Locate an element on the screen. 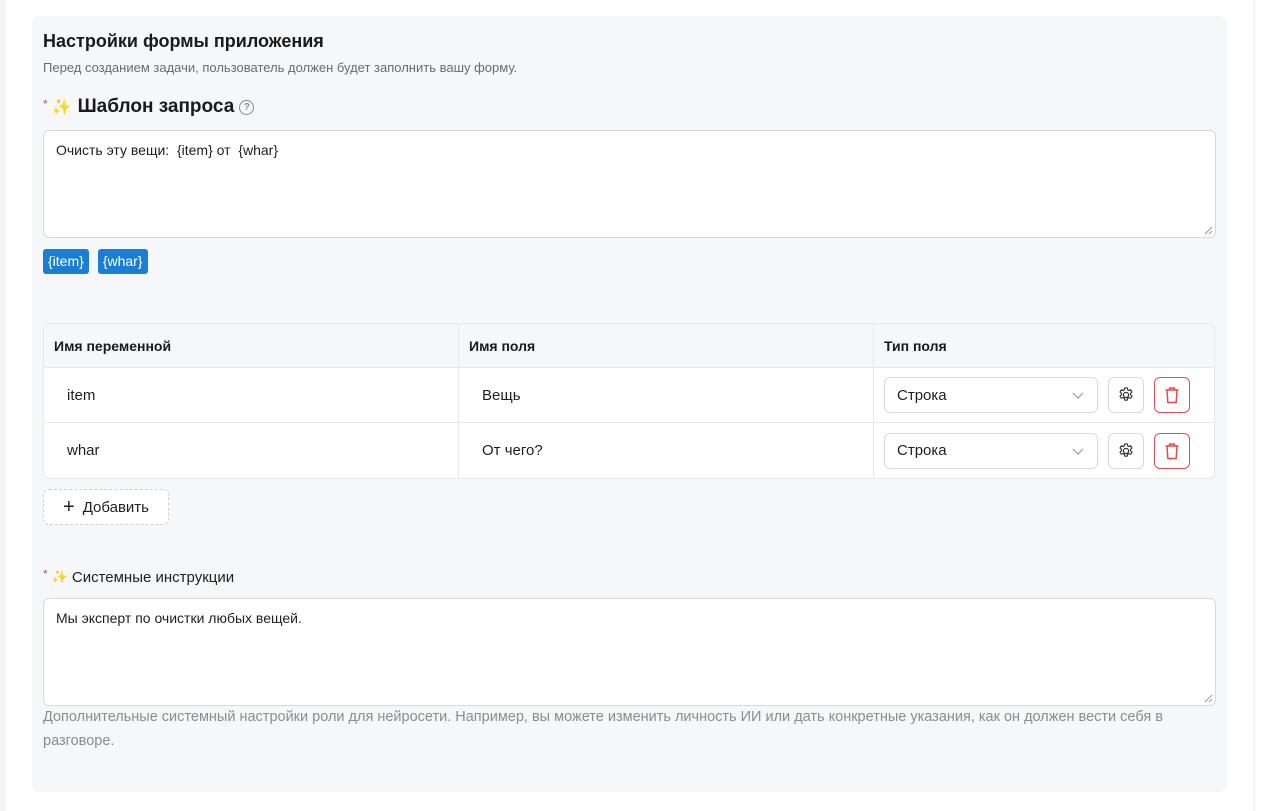  template-variable-tags: {item} {whar} is located at coordinates (95, 261).